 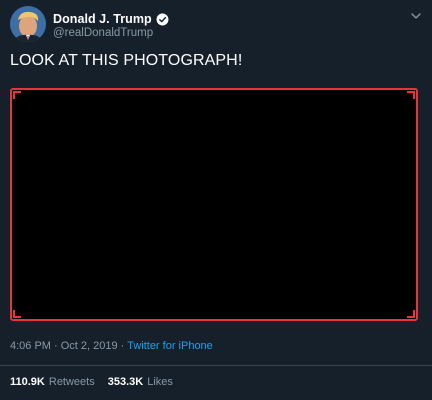 I want to click on tweet-time: 4:06 PM, so click(x=30, y=346).